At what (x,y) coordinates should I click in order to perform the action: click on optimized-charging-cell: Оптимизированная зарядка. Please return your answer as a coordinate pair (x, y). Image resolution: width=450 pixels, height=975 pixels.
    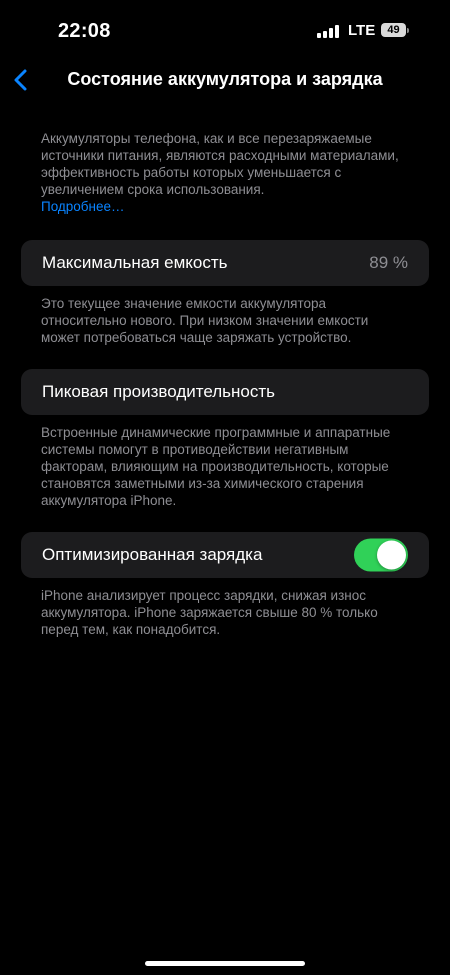
    Looking at the image, I should click on (225, 555).